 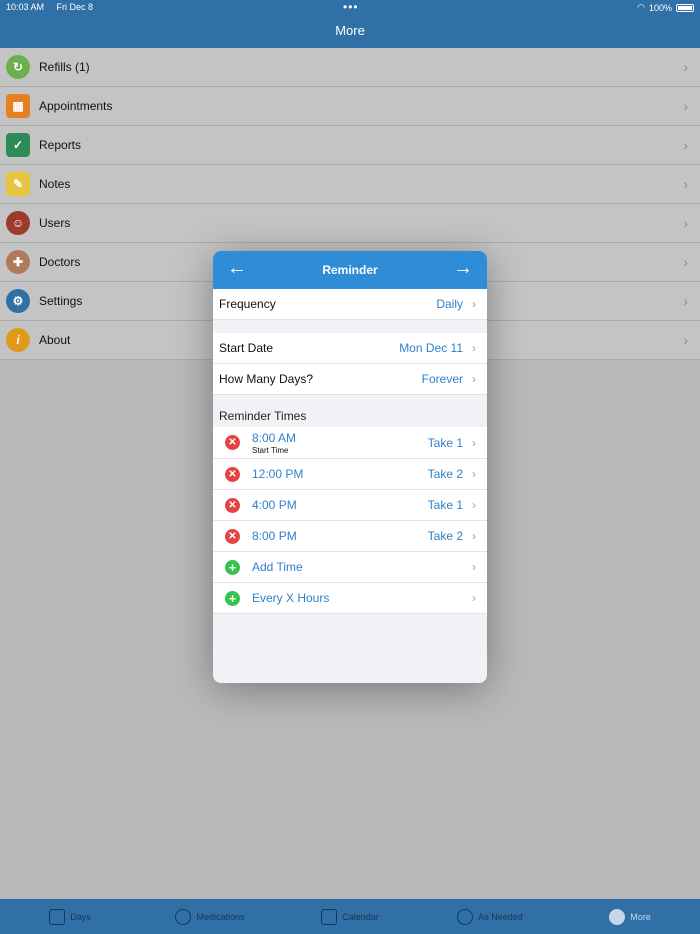 I want to click on frequency-value: Daily, so click(x=449, y=304).